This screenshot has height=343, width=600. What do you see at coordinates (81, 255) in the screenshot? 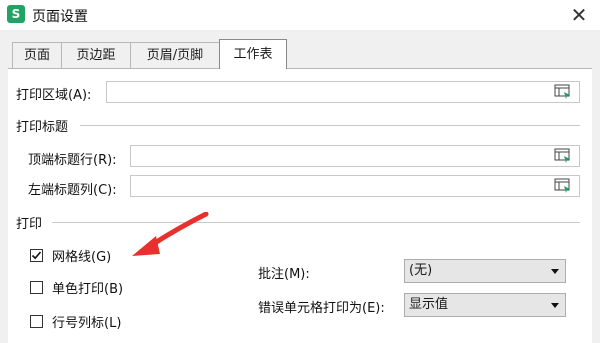
I see `gridlines-label: 网格线(G)` at bounding box center [81, 255].